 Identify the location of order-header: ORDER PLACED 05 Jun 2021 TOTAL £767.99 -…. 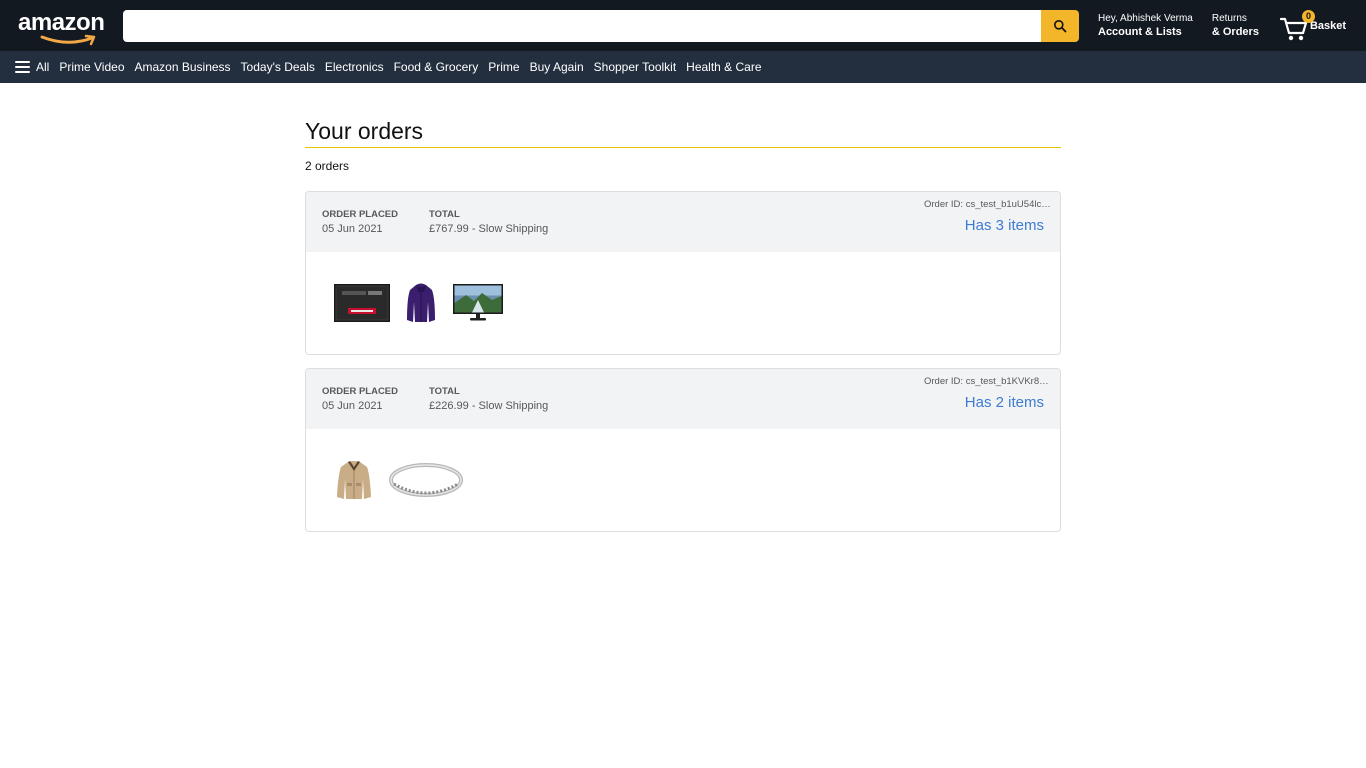
(683, 222).